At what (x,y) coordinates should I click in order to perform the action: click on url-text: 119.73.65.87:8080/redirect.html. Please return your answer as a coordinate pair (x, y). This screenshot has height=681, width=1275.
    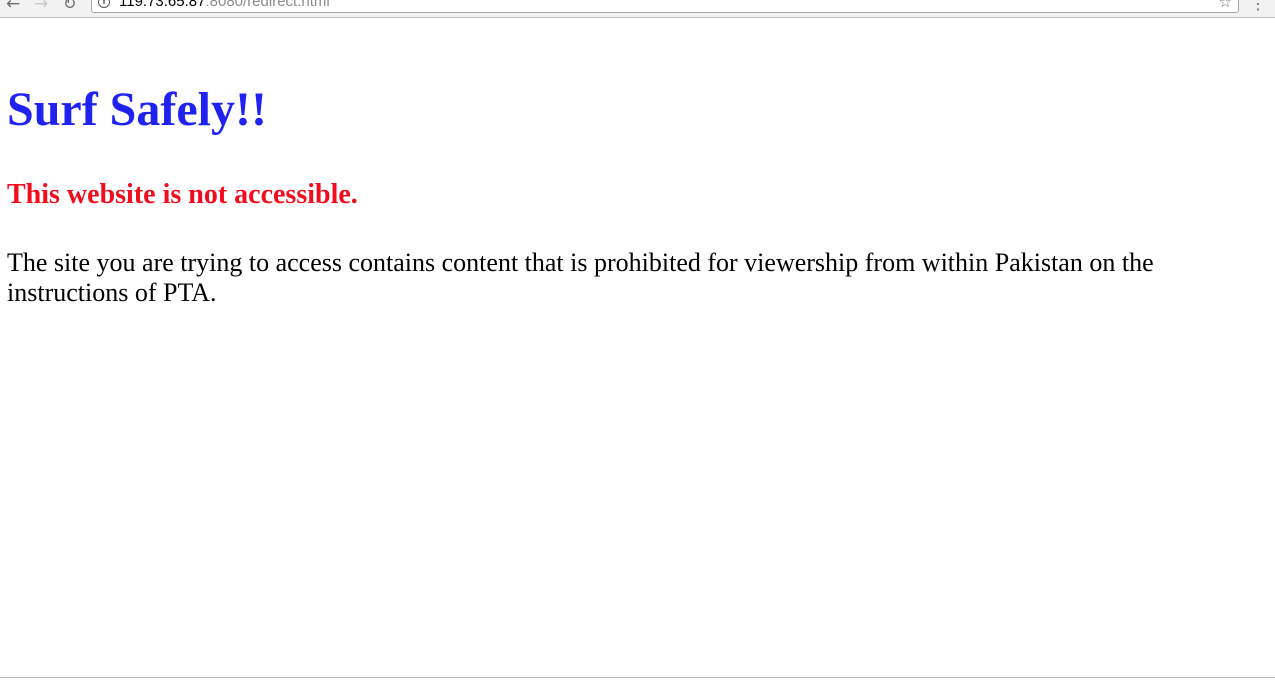
    Looking at the image, I should click on (224, 5).